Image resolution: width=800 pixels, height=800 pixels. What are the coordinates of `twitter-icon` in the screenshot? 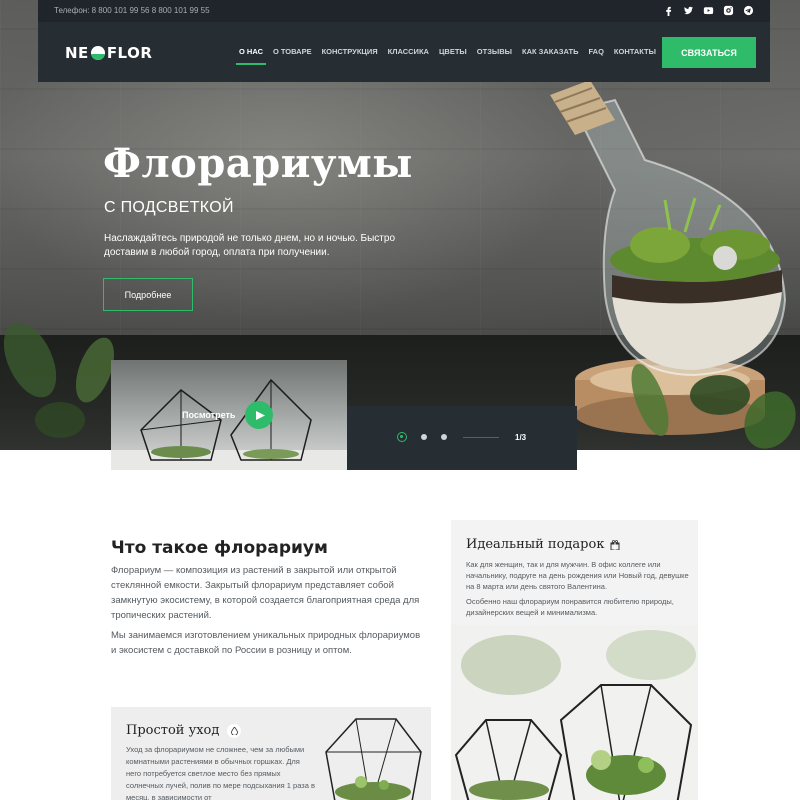 It's located at (688, 10).